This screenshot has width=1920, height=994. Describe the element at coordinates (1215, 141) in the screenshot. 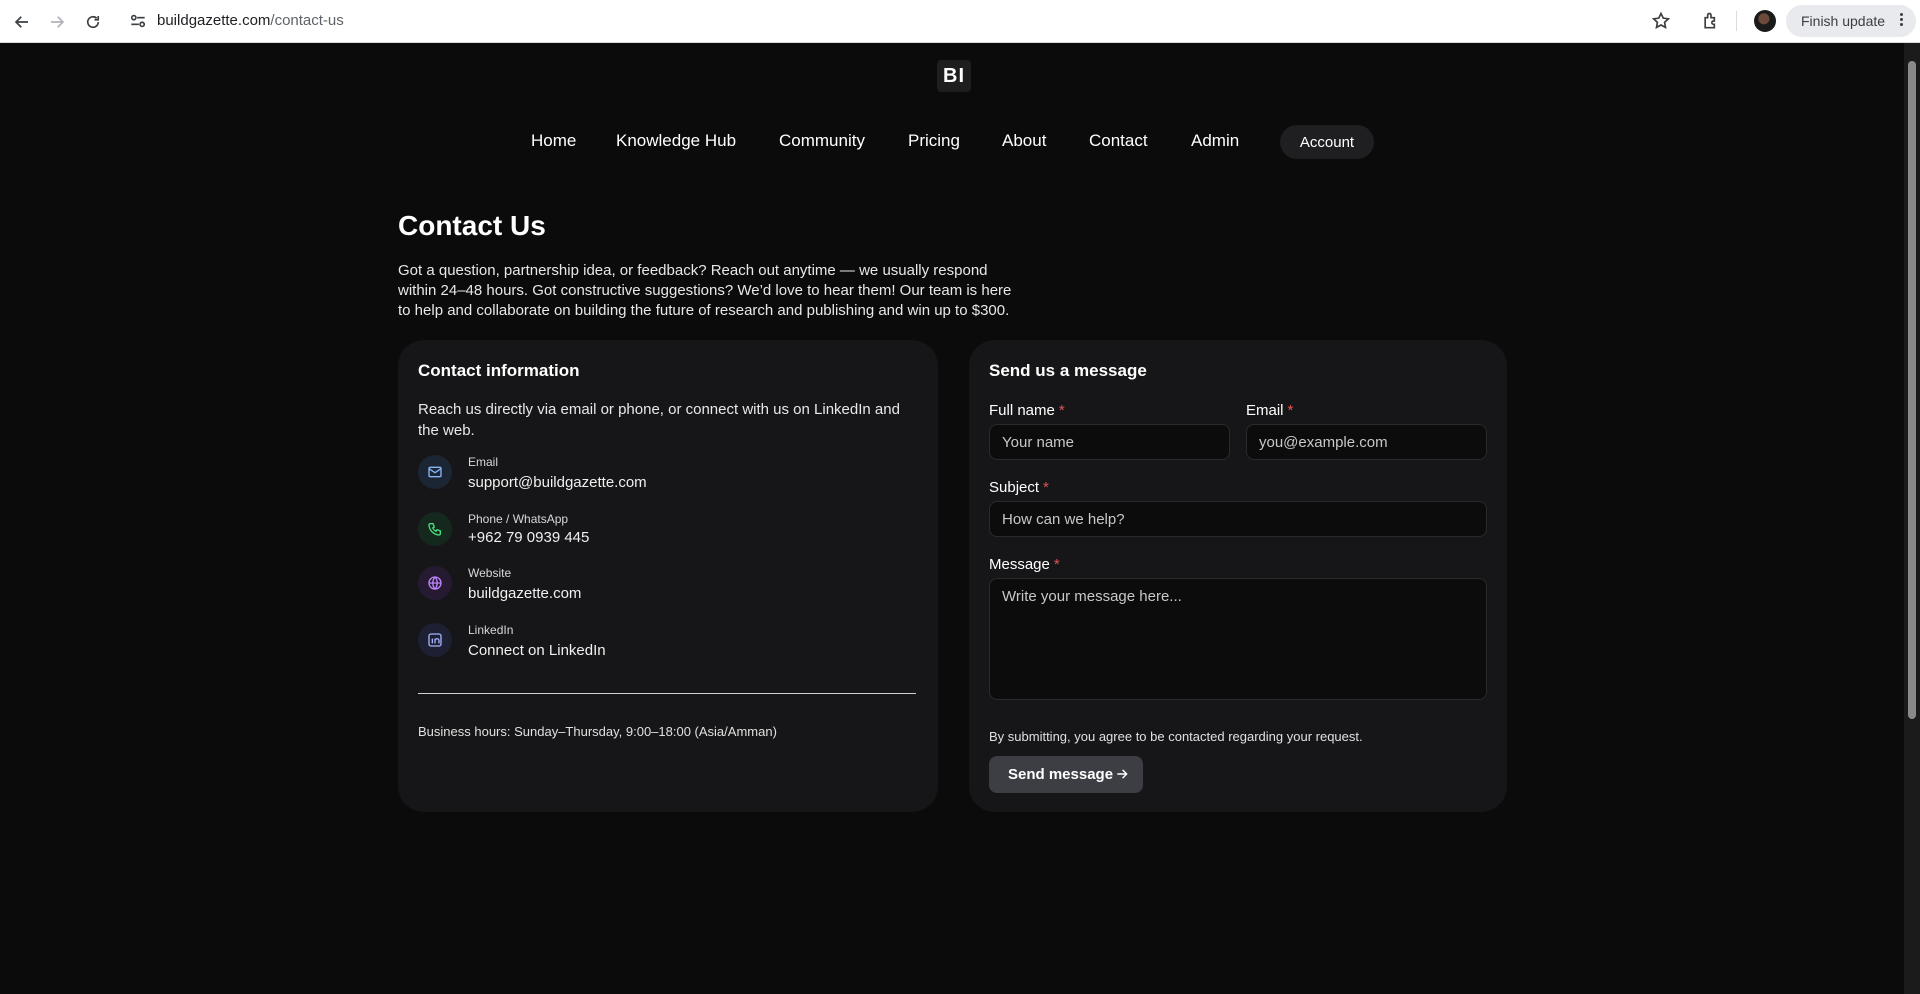

I see `nav-admin: Admin` at that location.